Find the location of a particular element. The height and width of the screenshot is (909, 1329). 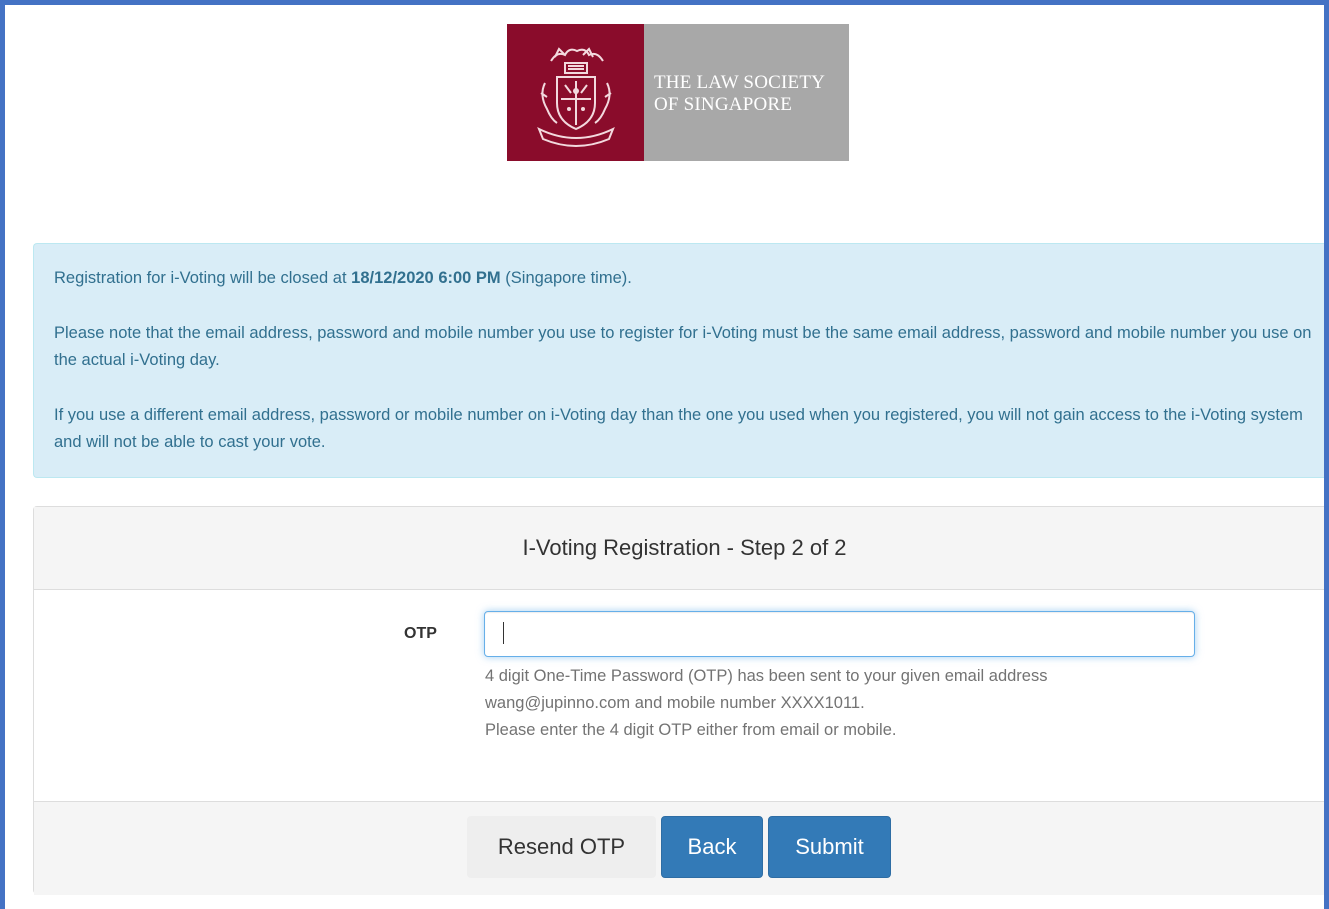

panel-footer: Resend OTP Back Submit is located at coordinates (679, 848).